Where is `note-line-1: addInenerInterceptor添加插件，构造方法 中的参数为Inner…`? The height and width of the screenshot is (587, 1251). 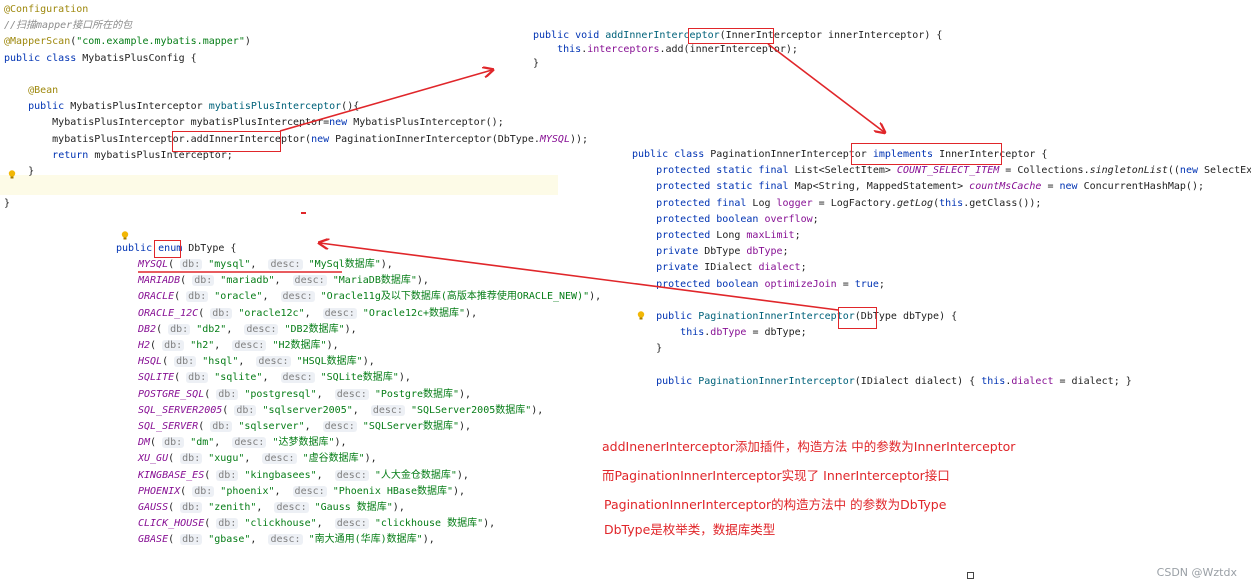
note-line-1: addInenerInterceptor添加插件，构造方法 中的参数为Inner… is located at coordinates (809, 446).